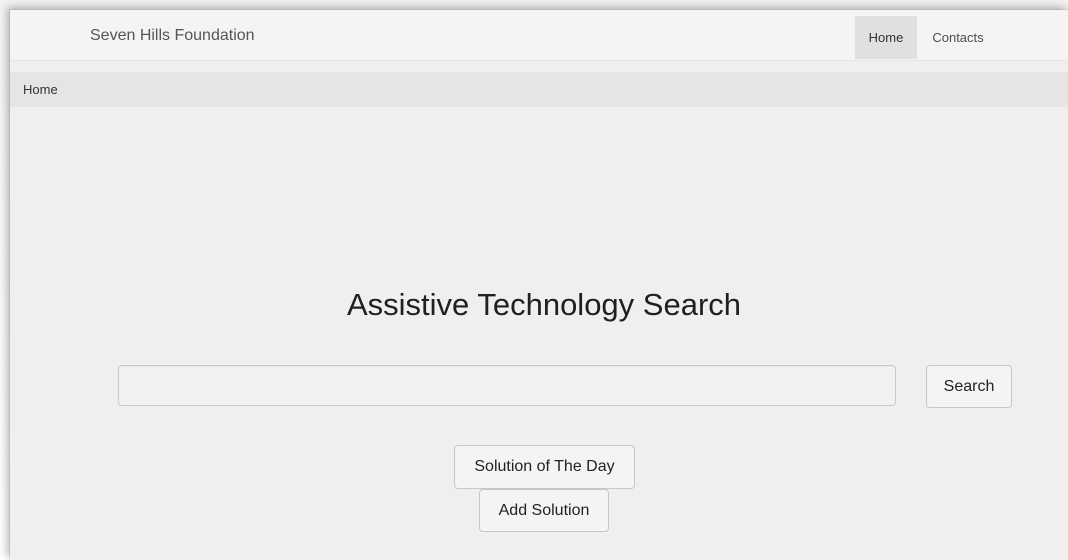 This screenshot has width=1068, height=560. I want to click on search-input, so click(507, 385).